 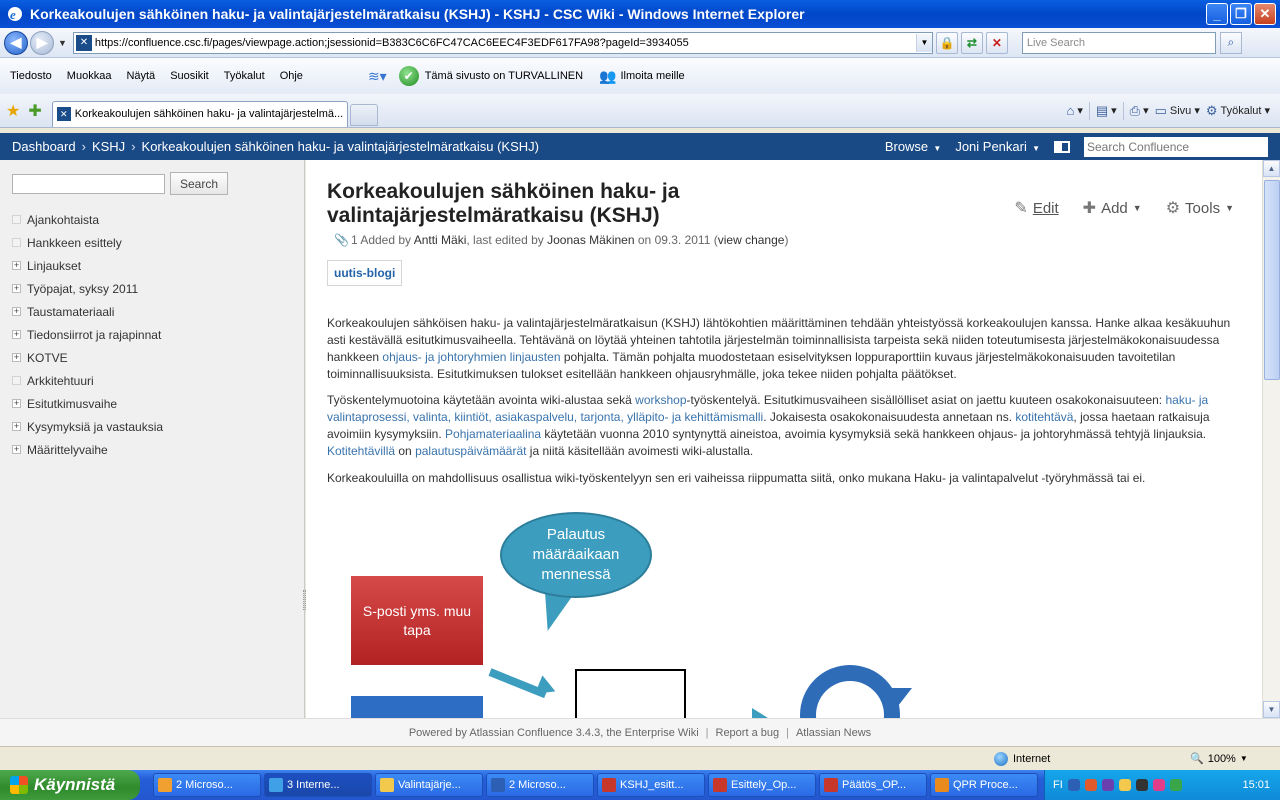 I want to click on confluence-search-input: Search Confluence, so click(x=1176, y=146).